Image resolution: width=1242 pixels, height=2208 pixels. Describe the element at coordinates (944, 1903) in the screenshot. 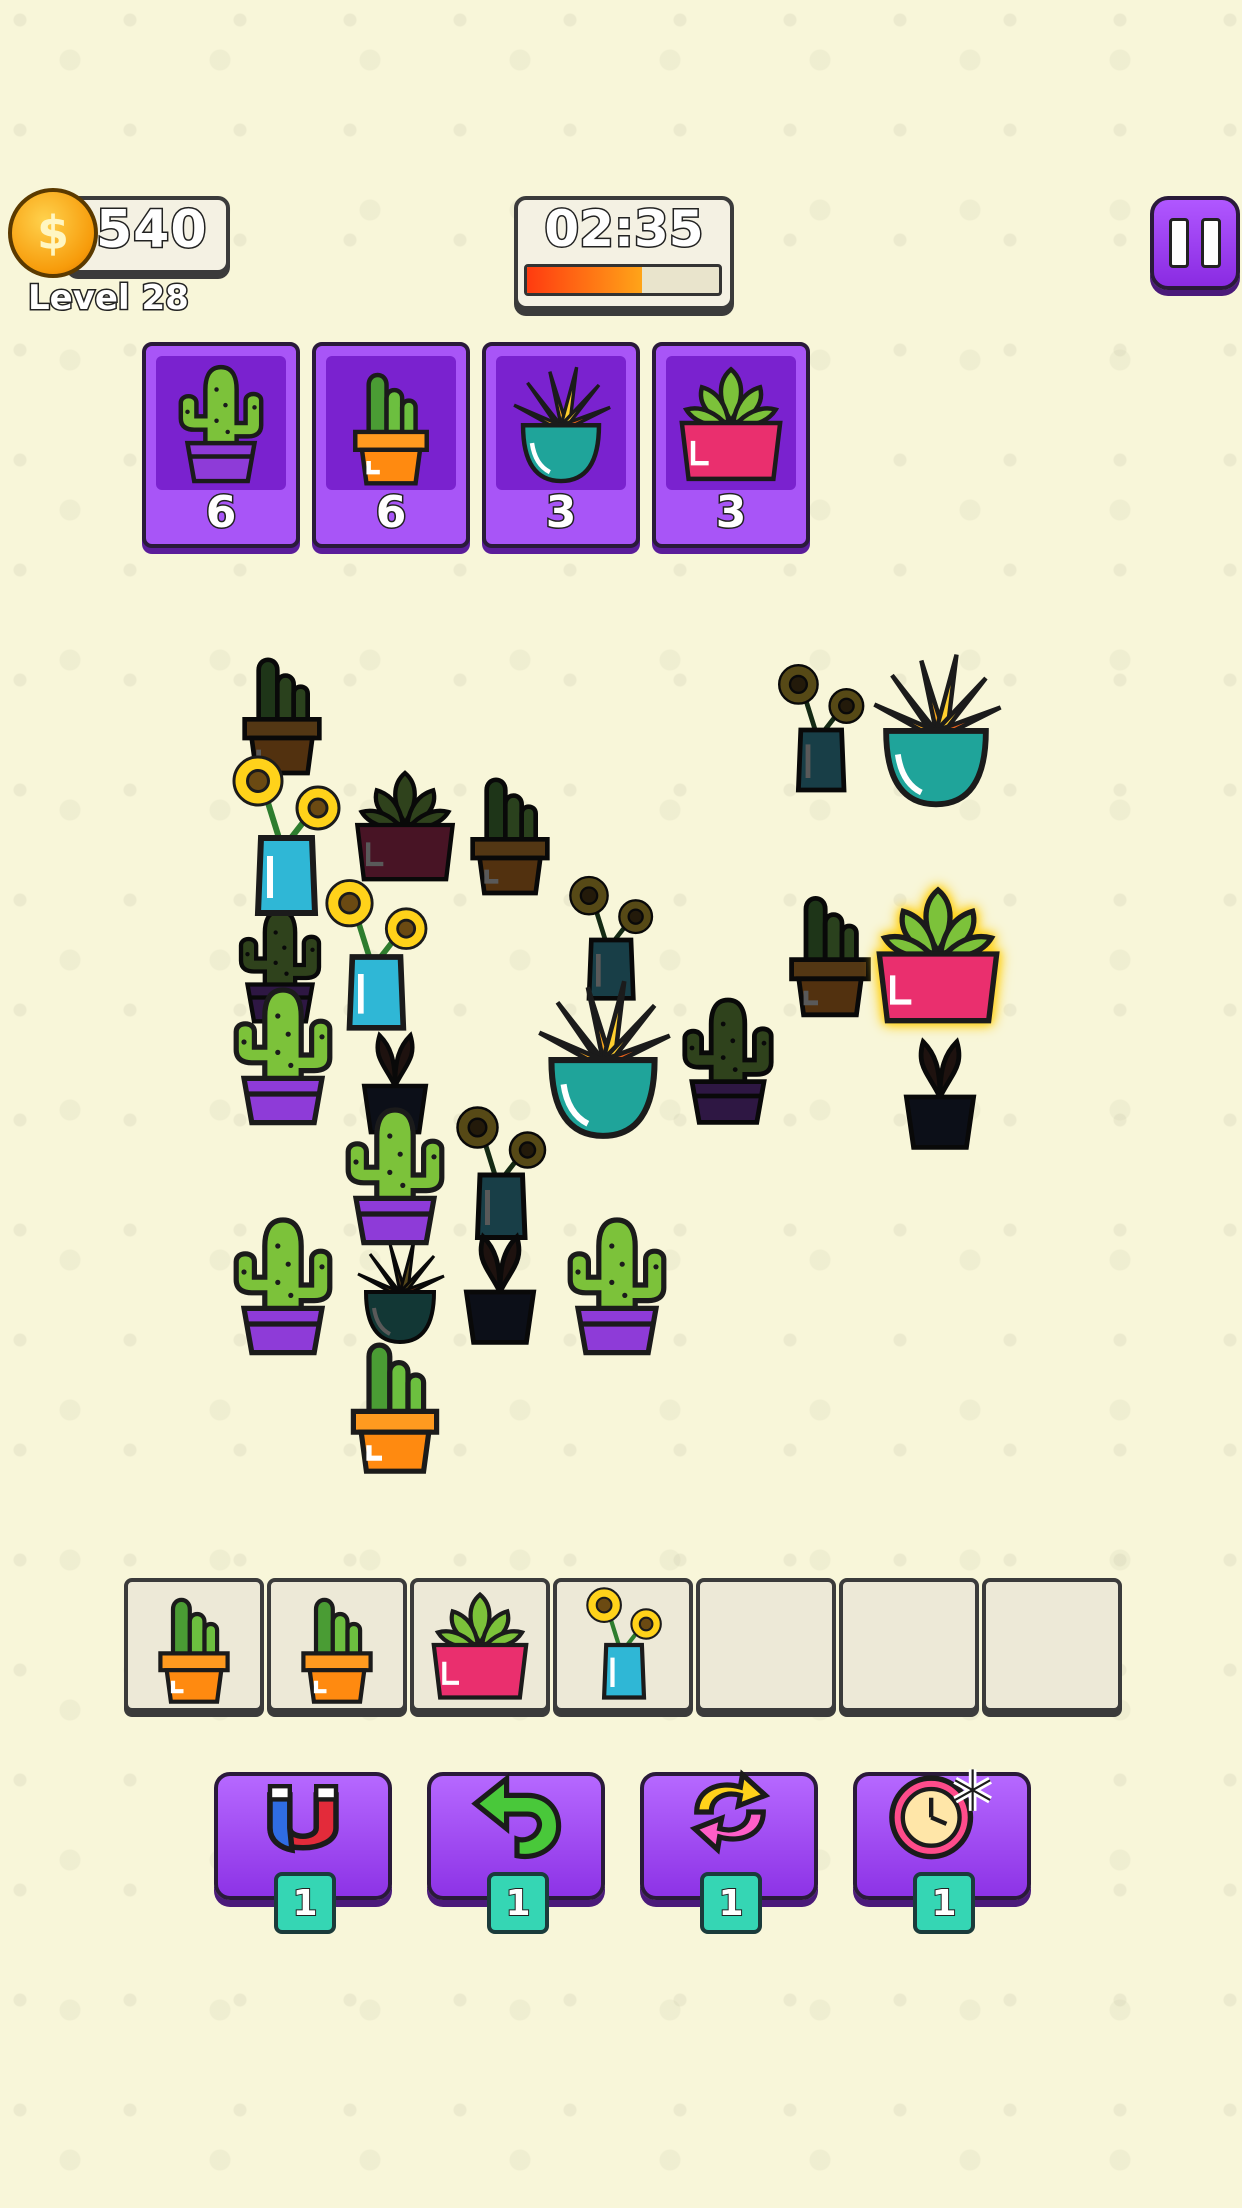

I see `freeze-time-count: 1` at that location.